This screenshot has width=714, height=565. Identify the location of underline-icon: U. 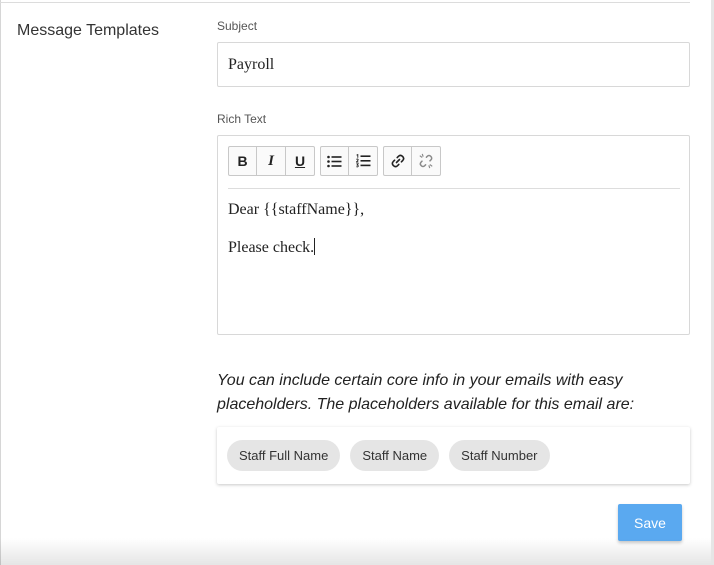
(300, 161).